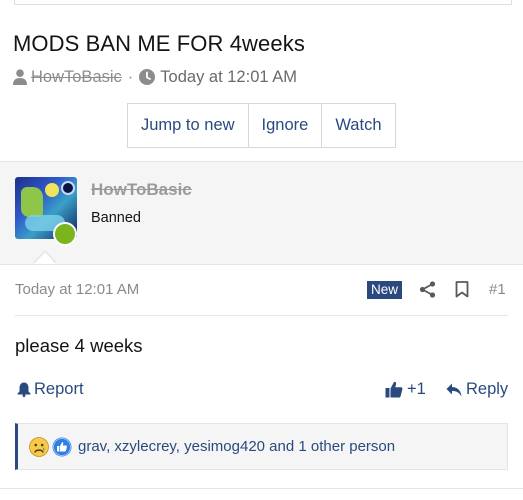 The width and height of the screenshot is (523, 500). I want to click on user-title: Banned, so click(116, 218).